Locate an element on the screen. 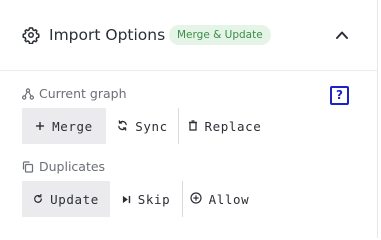 The image size is (381, 240). allow-option: Allow is located at coordinates (219, 199).